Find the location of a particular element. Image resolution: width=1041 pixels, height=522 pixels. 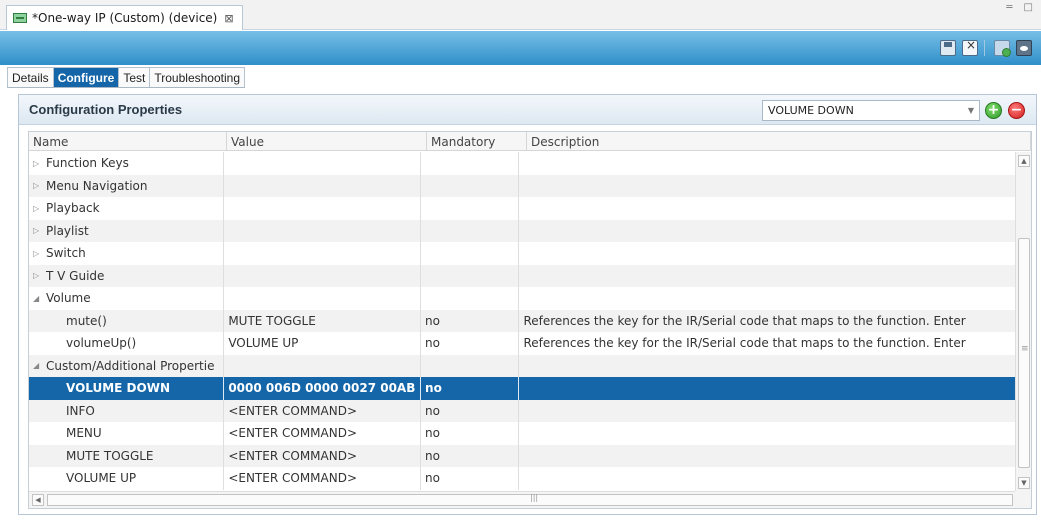

table-row: ◢ Custom/Additional Propertie is located at coordinates (522, 365).